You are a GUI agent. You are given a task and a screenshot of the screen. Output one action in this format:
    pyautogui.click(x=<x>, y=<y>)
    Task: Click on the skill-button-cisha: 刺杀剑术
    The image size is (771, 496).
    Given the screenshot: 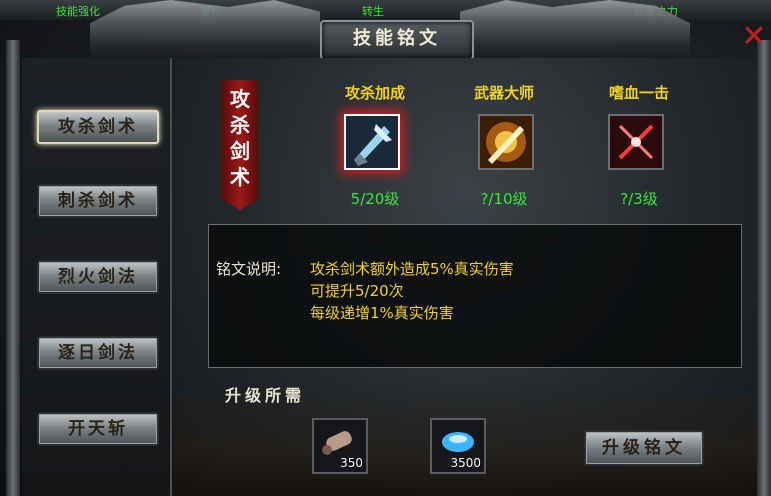 What is the action you would take?
    pyautogui.click(x=98, y=201)
    